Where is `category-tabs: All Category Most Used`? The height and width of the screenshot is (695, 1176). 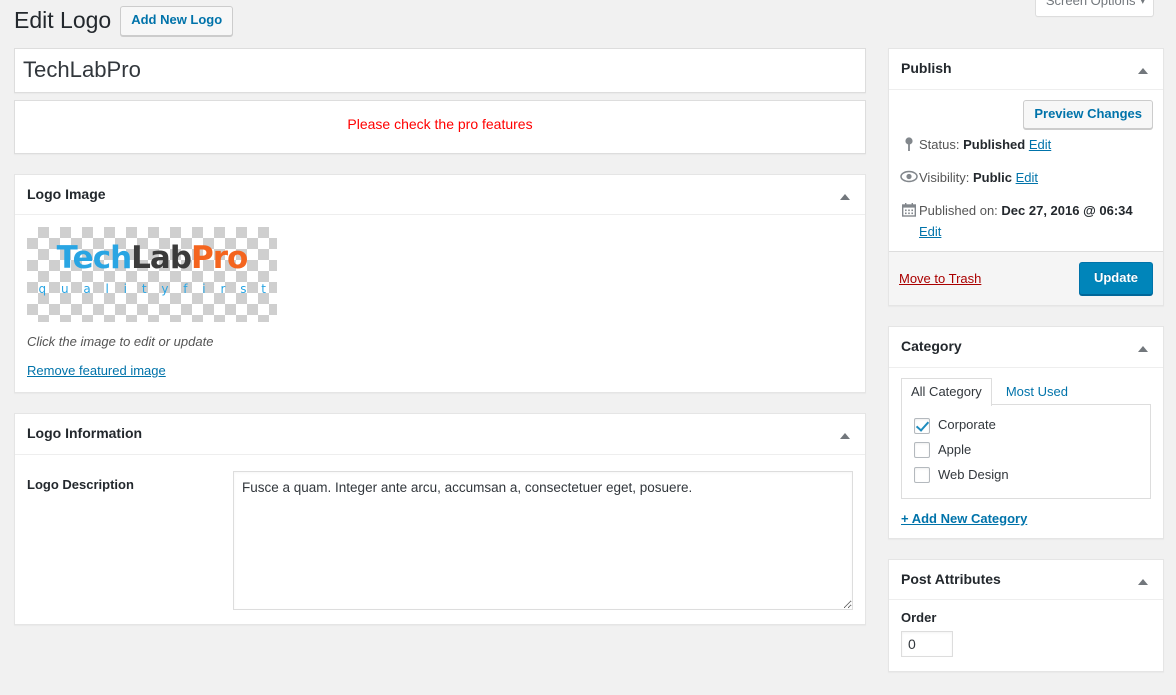 category-tabs: All Category Most Used is located at coordinates (1026, 392).